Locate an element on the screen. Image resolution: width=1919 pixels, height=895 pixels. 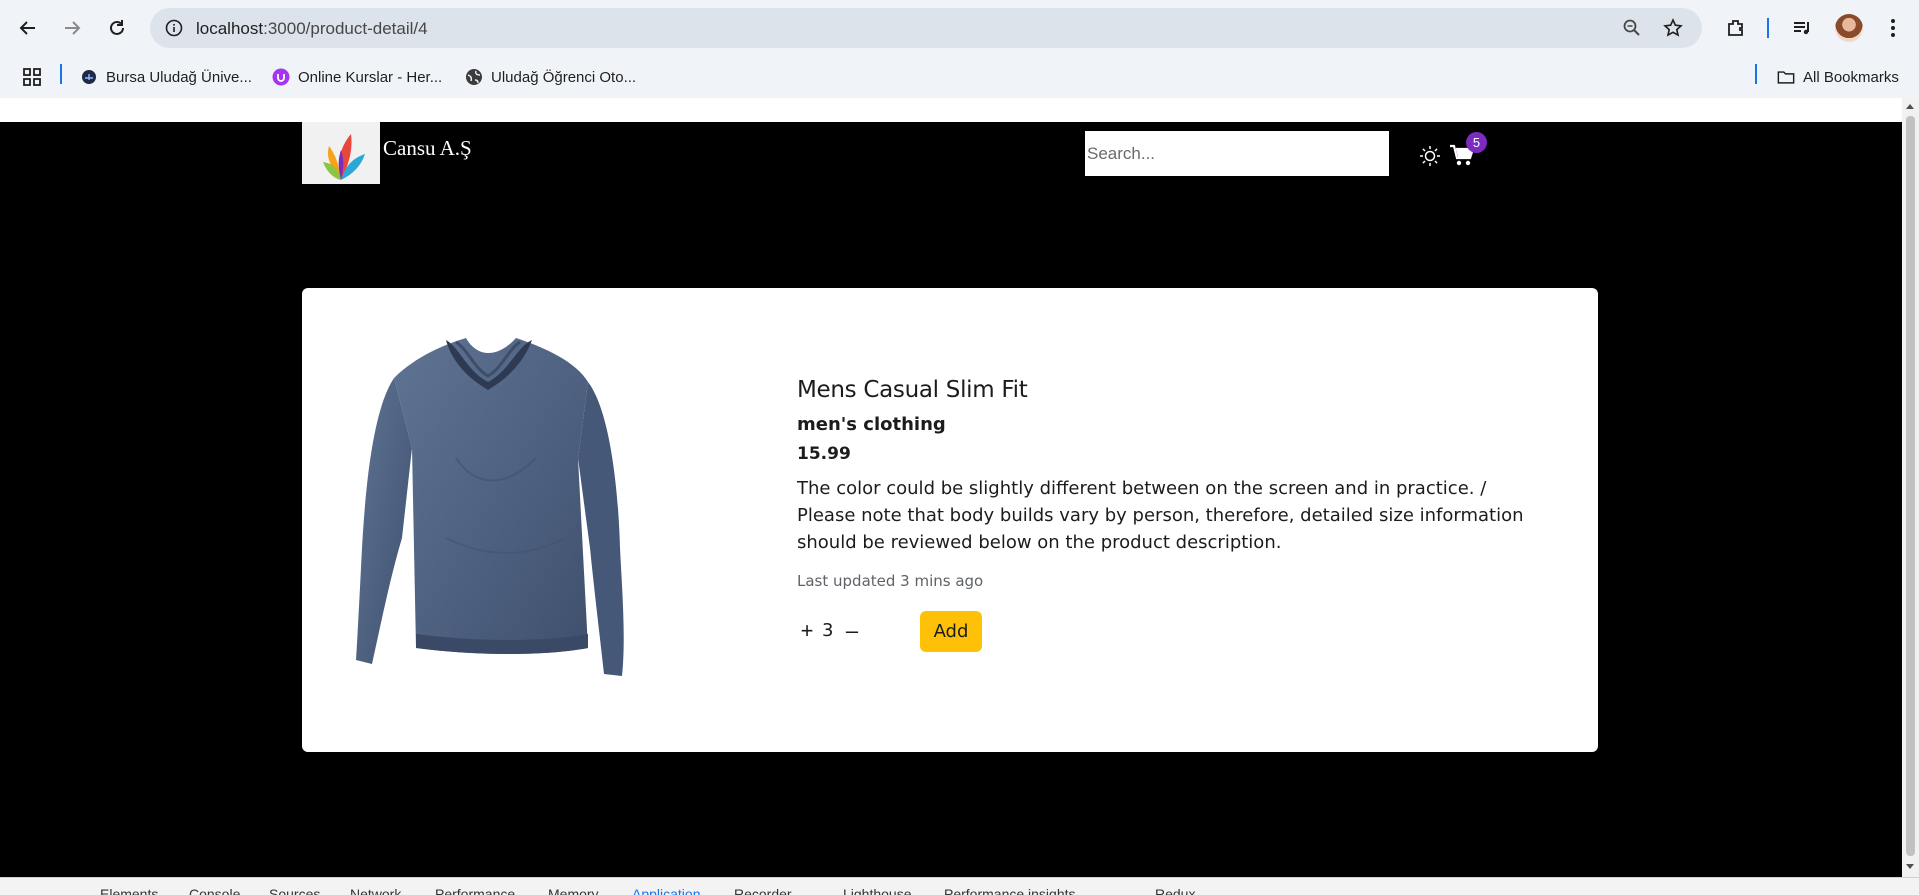
devtools-tab: Performance insights is located at coordinates (1010, 890).